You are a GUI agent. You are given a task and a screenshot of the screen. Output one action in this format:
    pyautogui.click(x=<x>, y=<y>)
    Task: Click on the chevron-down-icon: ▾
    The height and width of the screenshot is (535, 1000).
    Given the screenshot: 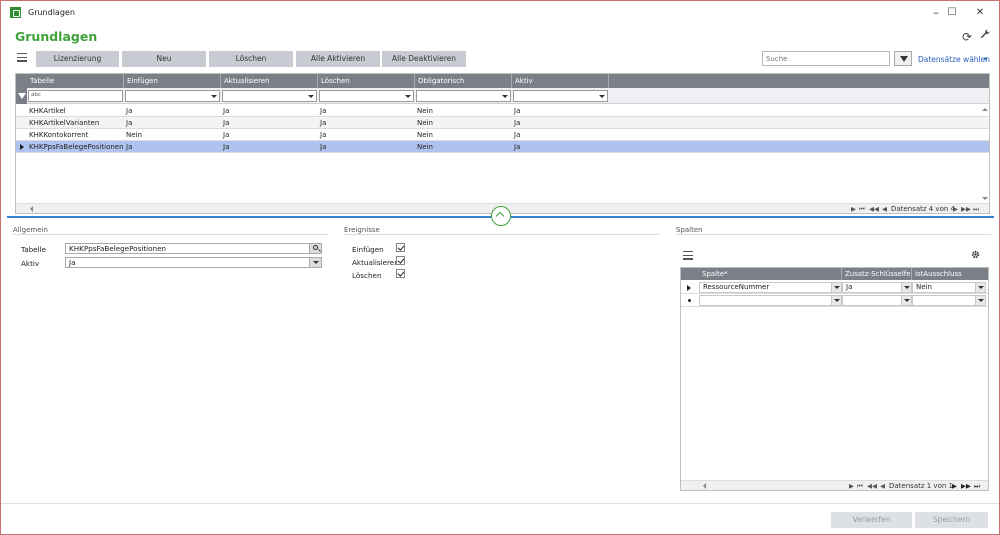 What is the action you would take?
    pyautogui.click(x=986, y=59)
    